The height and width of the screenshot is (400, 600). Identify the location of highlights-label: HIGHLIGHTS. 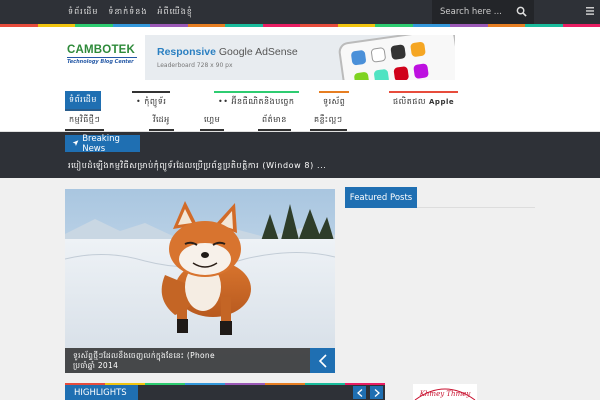
(101, 392).